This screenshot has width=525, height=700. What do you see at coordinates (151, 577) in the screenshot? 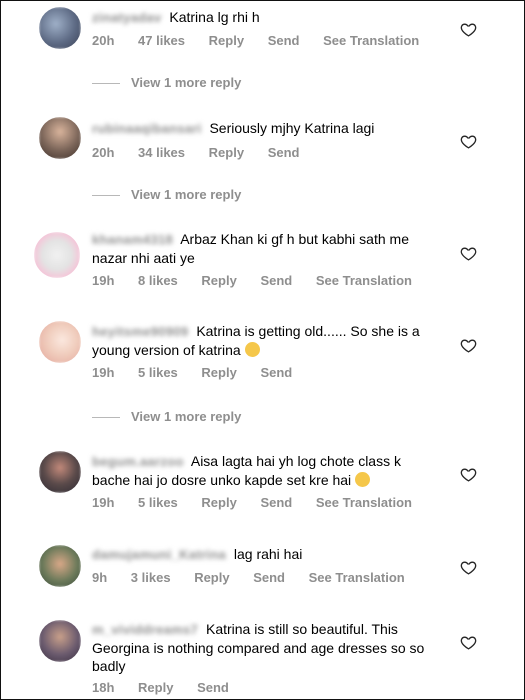
I see `likes-count: 3 likes` at bounding box center [151, 577].